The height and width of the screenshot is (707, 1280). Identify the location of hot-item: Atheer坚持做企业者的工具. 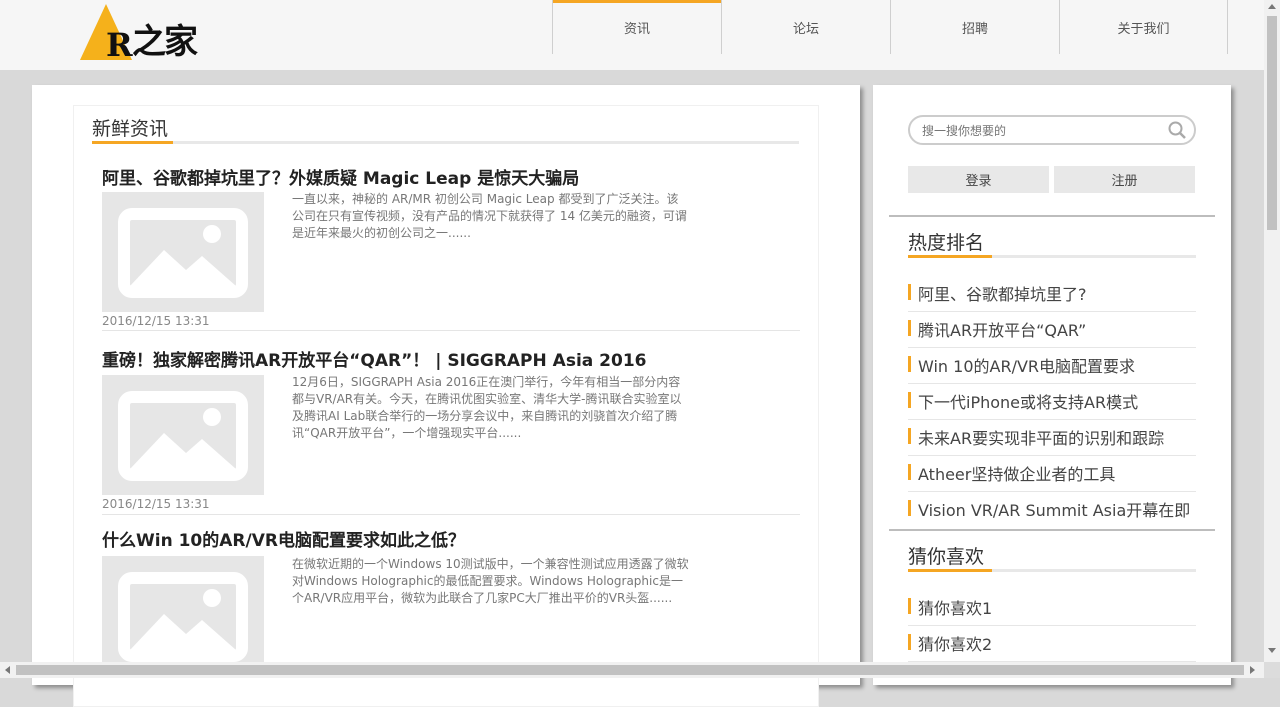
(1052, 474).